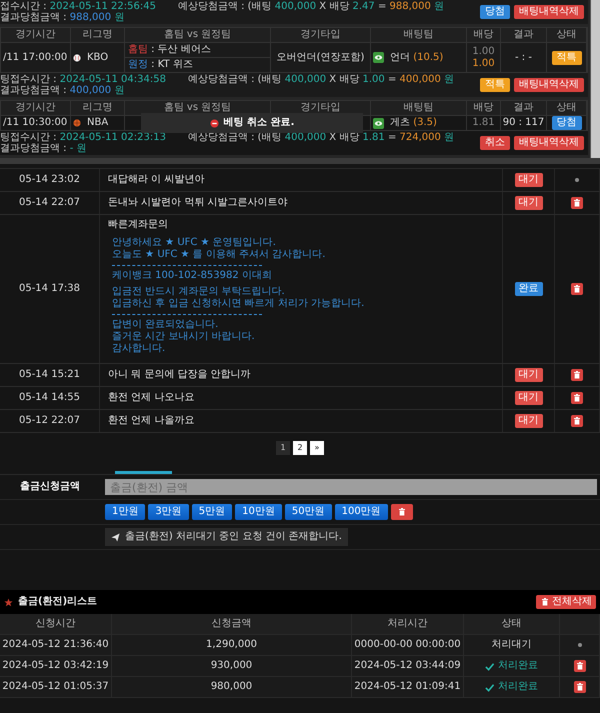  I want to click on slip-action-button: 당첨, so click(495, 12).